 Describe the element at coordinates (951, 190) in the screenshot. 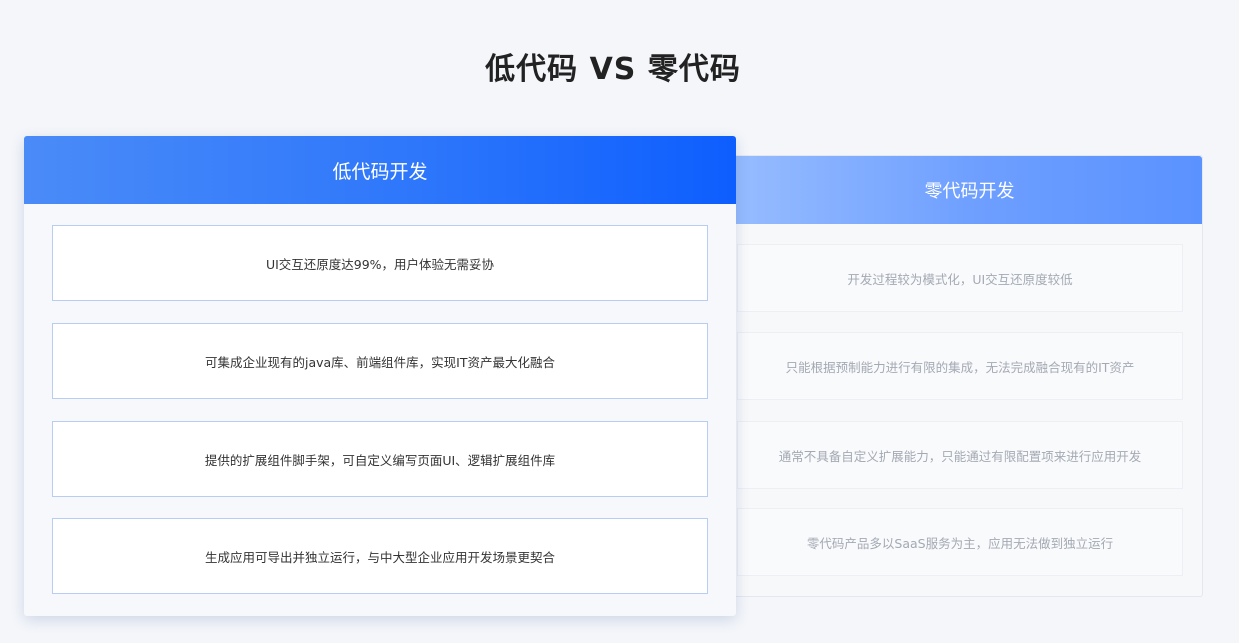

I see `zero-code-card-header: 零代码开发` at that location.